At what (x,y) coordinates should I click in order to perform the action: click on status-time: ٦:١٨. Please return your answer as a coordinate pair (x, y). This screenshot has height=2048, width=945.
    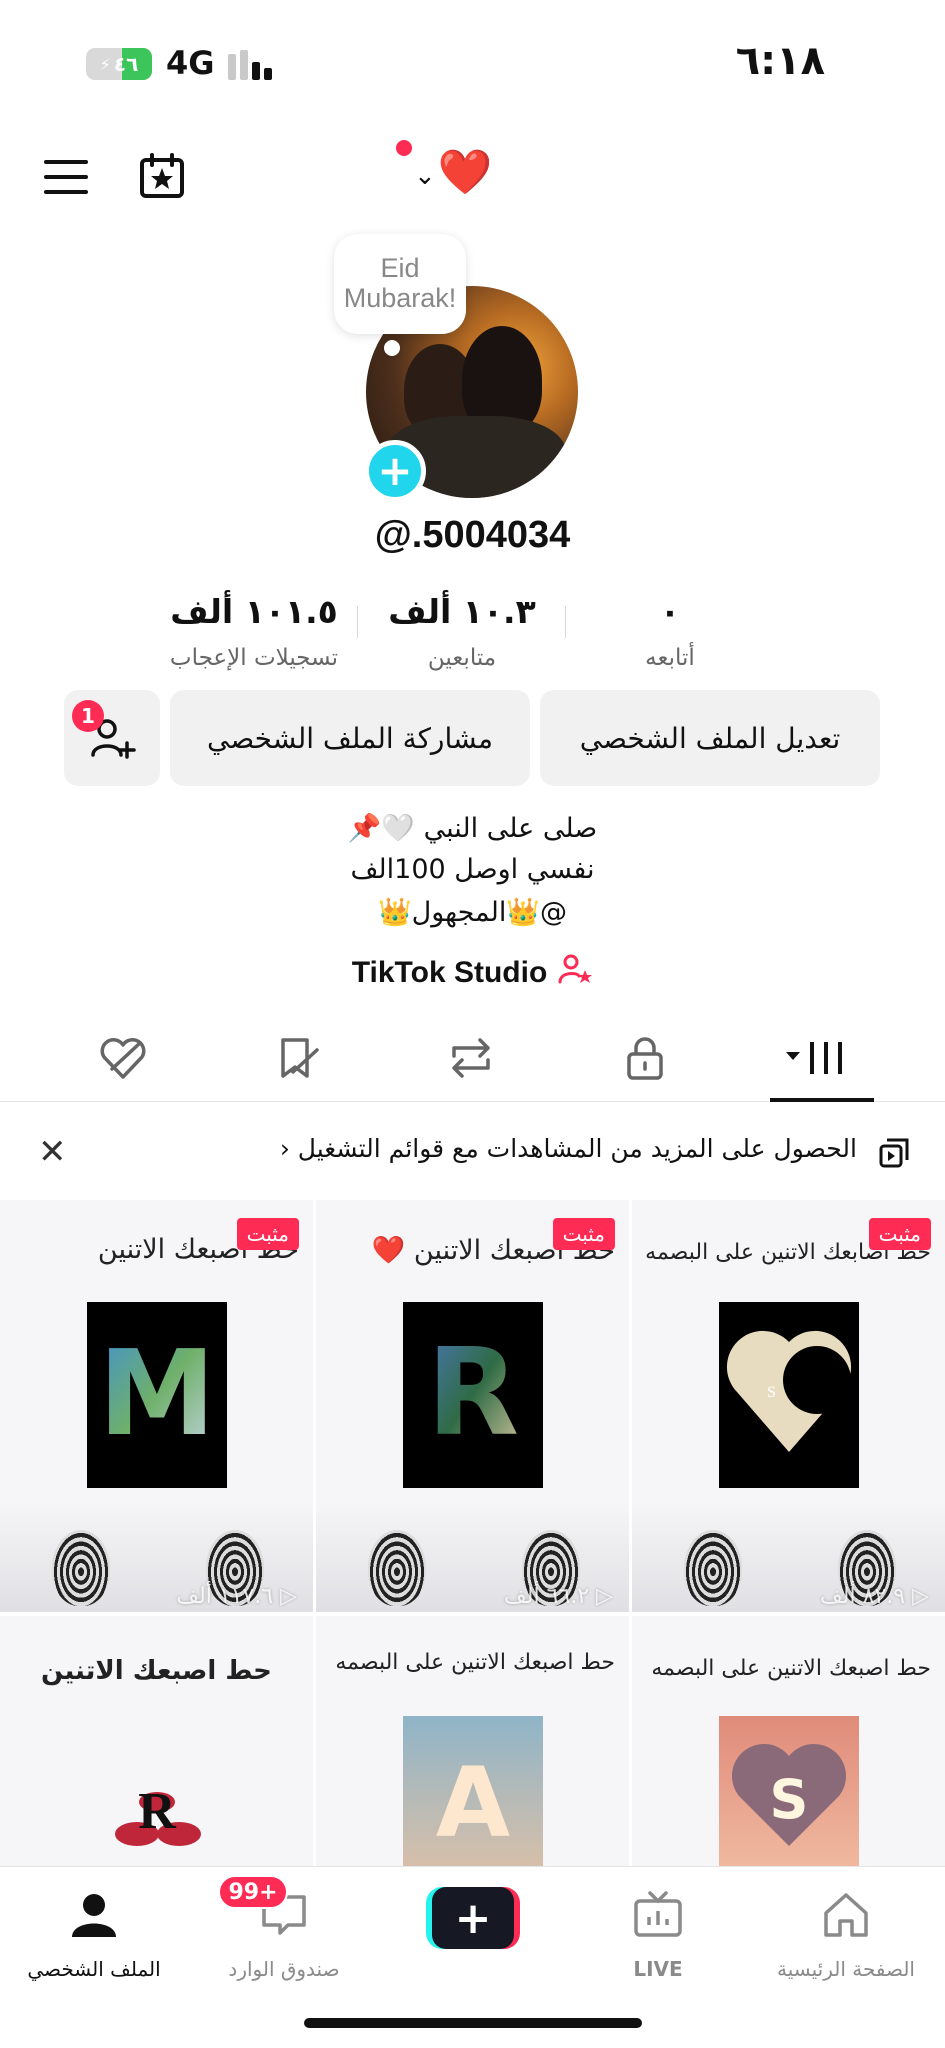
    Looking at the image, I should click on (780, 61).